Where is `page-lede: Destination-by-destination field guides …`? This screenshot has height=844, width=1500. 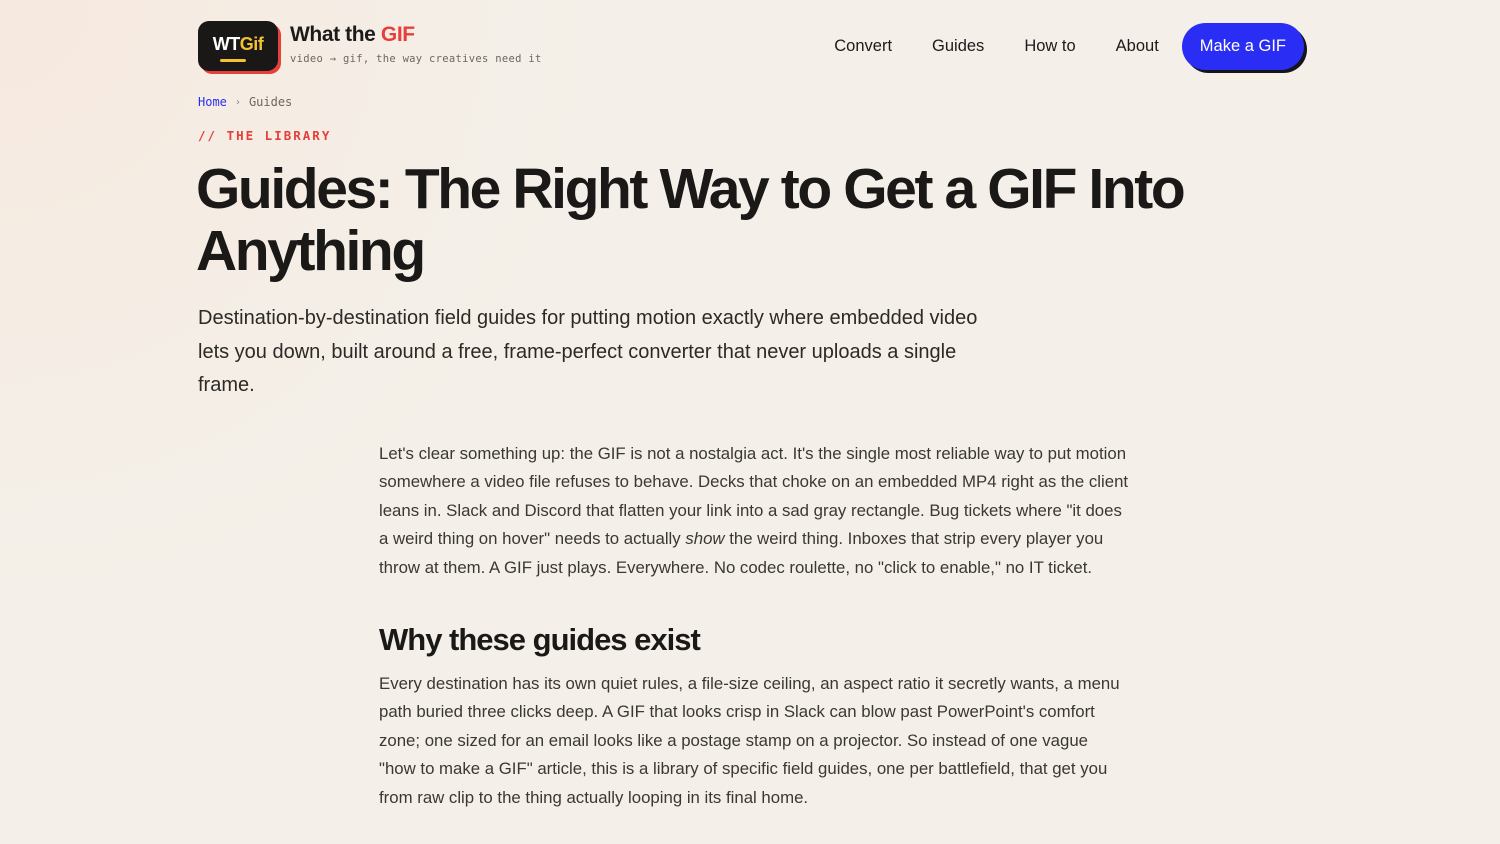 page-lede: Destination-by-destination field guides … is located at coordinates (588, 351).